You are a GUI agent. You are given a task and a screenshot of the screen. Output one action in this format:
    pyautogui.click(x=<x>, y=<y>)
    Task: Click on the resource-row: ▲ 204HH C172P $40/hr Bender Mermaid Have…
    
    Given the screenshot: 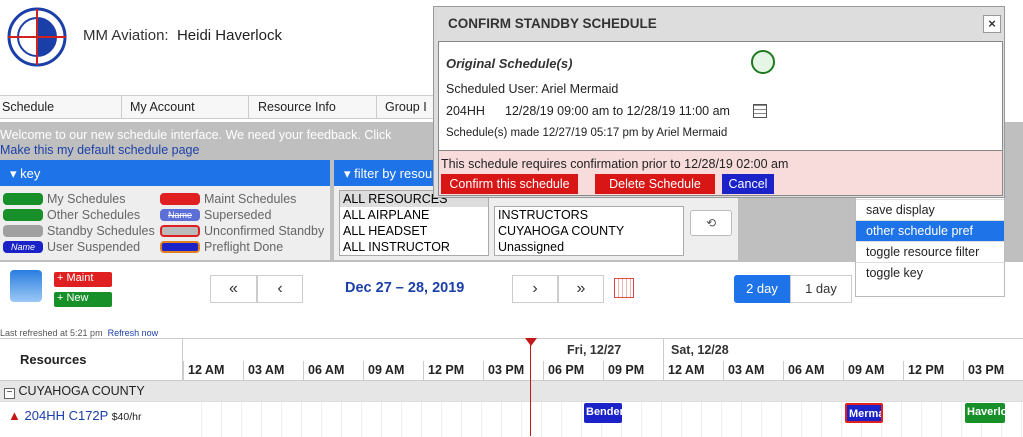 What is the action you would take?
    pyautogui.click(x=511, y=419)
    